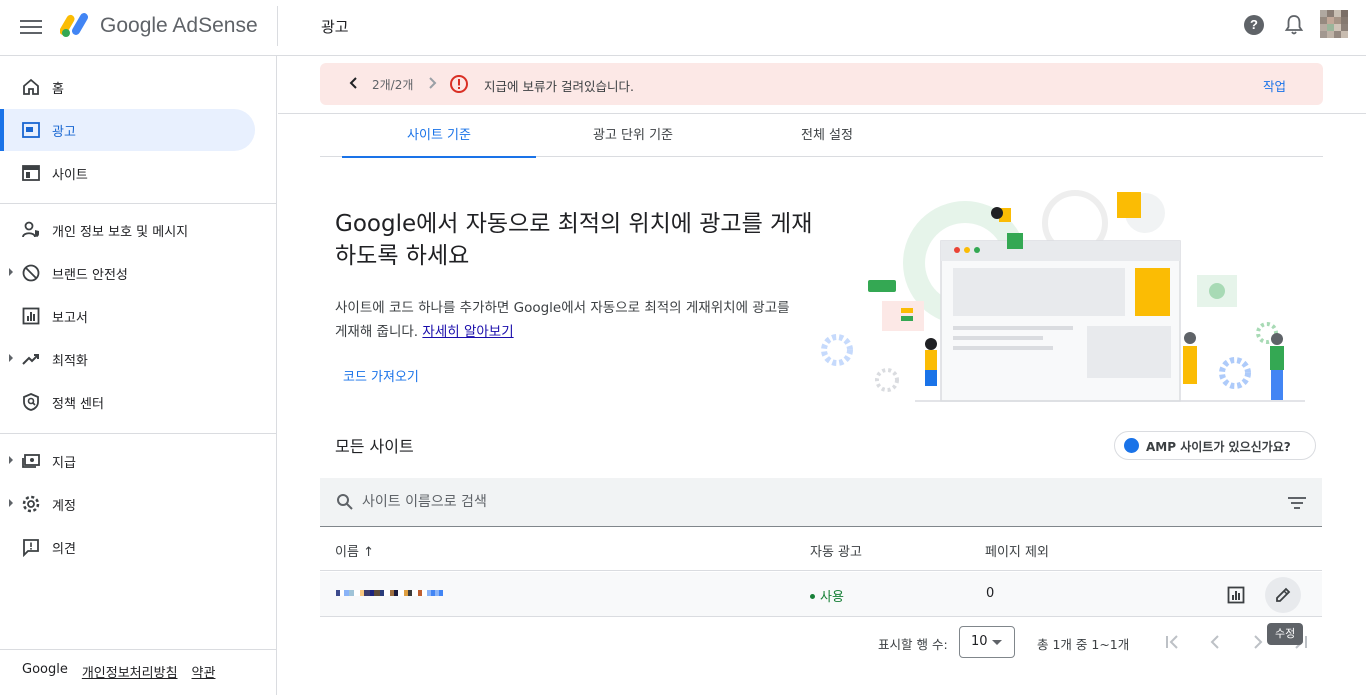 The width and height of the screenshot is (1366, 695). What do you see at coordinates (1297, 503) in the screenshot?
I see `filter-icon` at bounding box center [1297, 503].